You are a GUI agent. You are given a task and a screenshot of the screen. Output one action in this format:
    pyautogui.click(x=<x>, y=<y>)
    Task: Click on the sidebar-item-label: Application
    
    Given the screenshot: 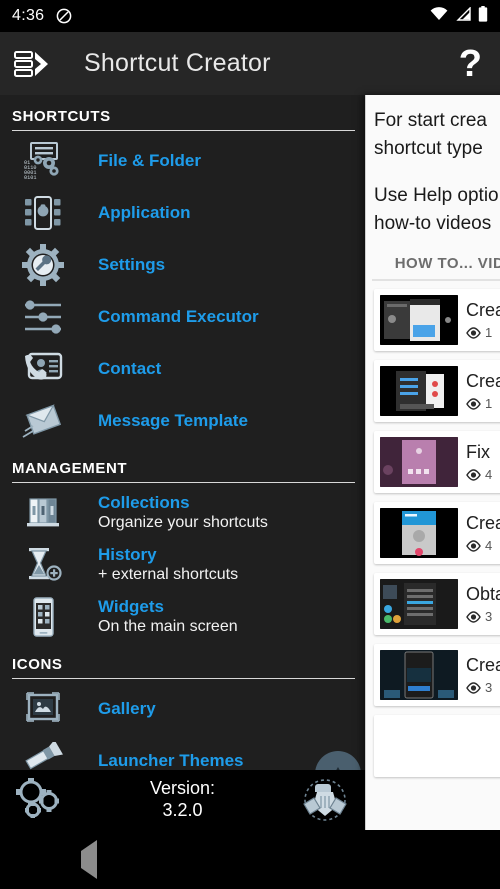 What is the action you would take?
    pyautogui.click(x=144, y=213)
    